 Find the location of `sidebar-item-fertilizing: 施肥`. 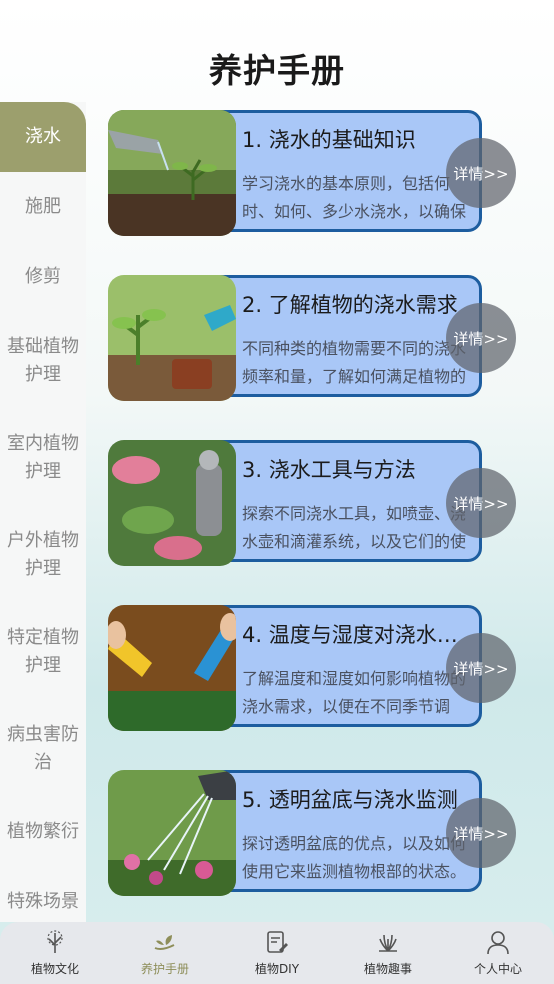

sidebar-item-fertilizing: 施肥 is located at coordinates (43, 207).